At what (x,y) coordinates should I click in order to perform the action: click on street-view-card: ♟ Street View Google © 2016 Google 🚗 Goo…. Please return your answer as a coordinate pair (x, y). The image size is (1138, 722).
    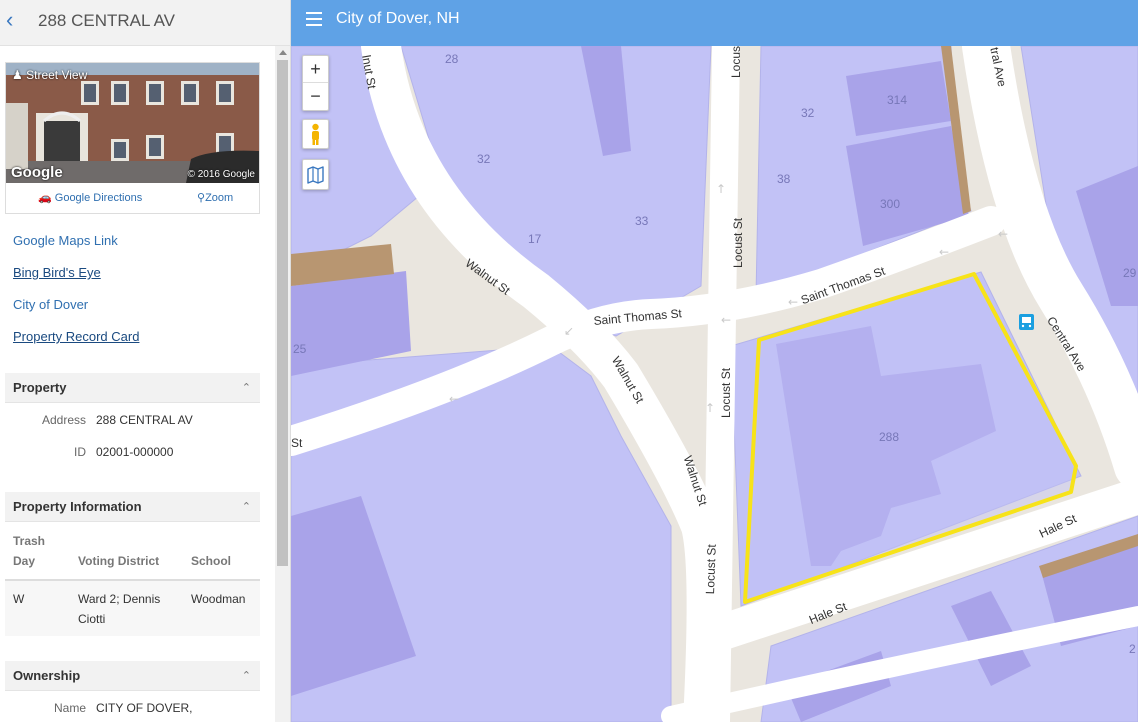
    Looking at the image, I should click on (132, 138).